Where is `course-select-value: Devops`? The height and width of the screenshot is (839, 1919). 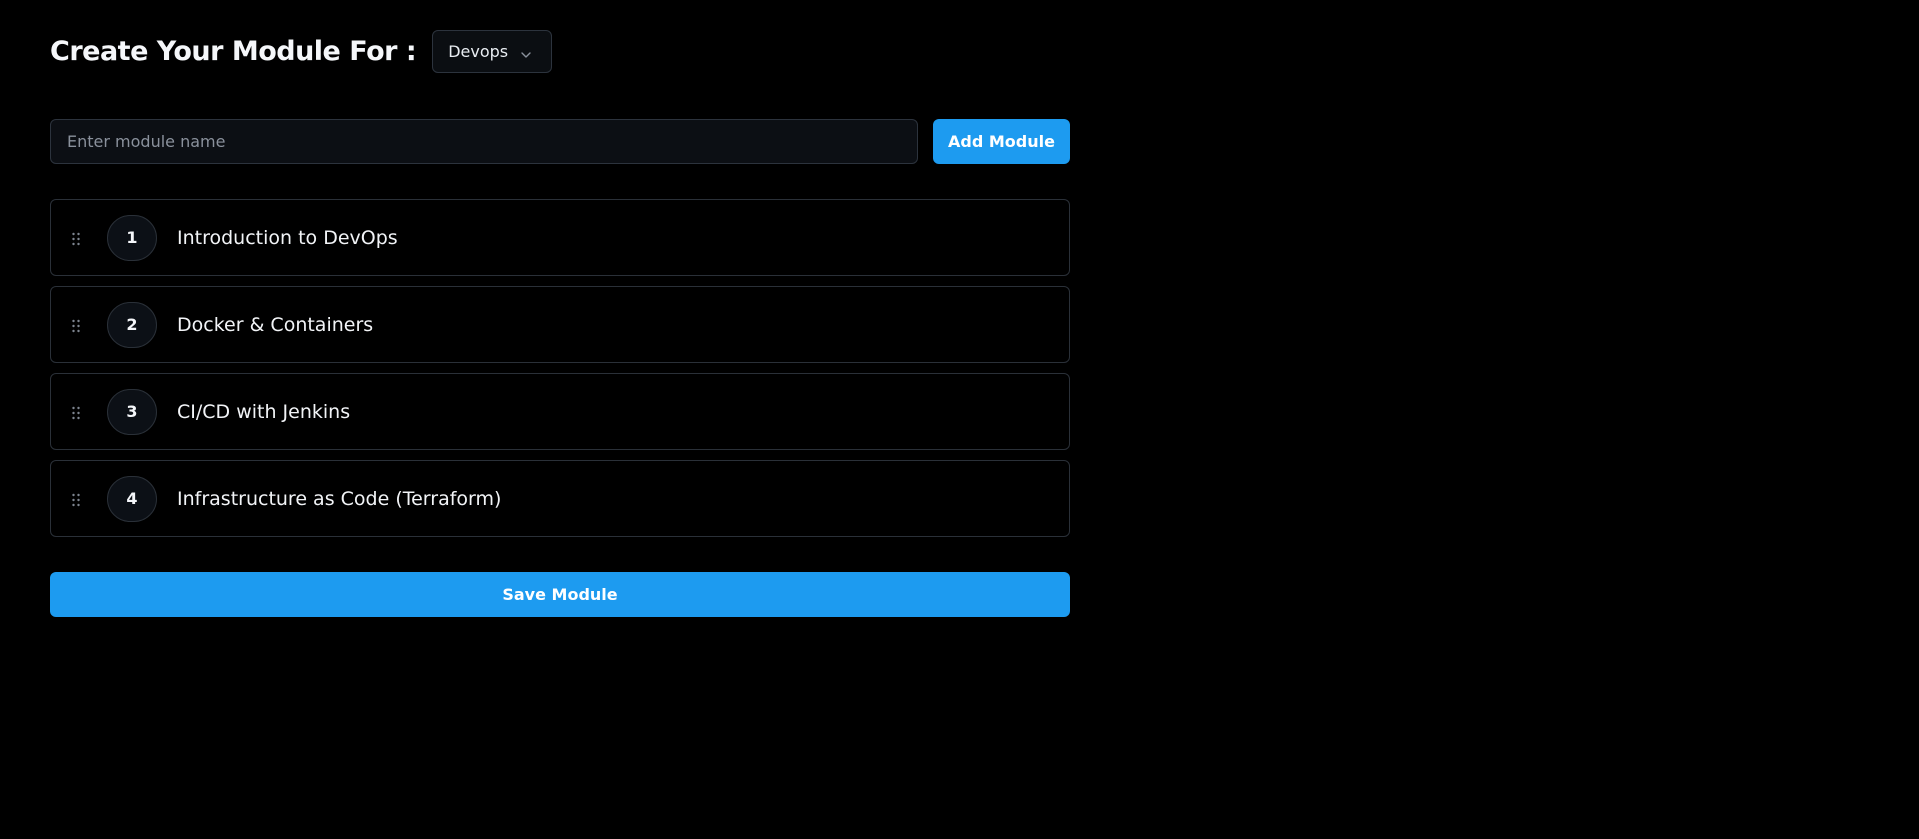
course-select-value: Devops is located at coordinates (478, 51).